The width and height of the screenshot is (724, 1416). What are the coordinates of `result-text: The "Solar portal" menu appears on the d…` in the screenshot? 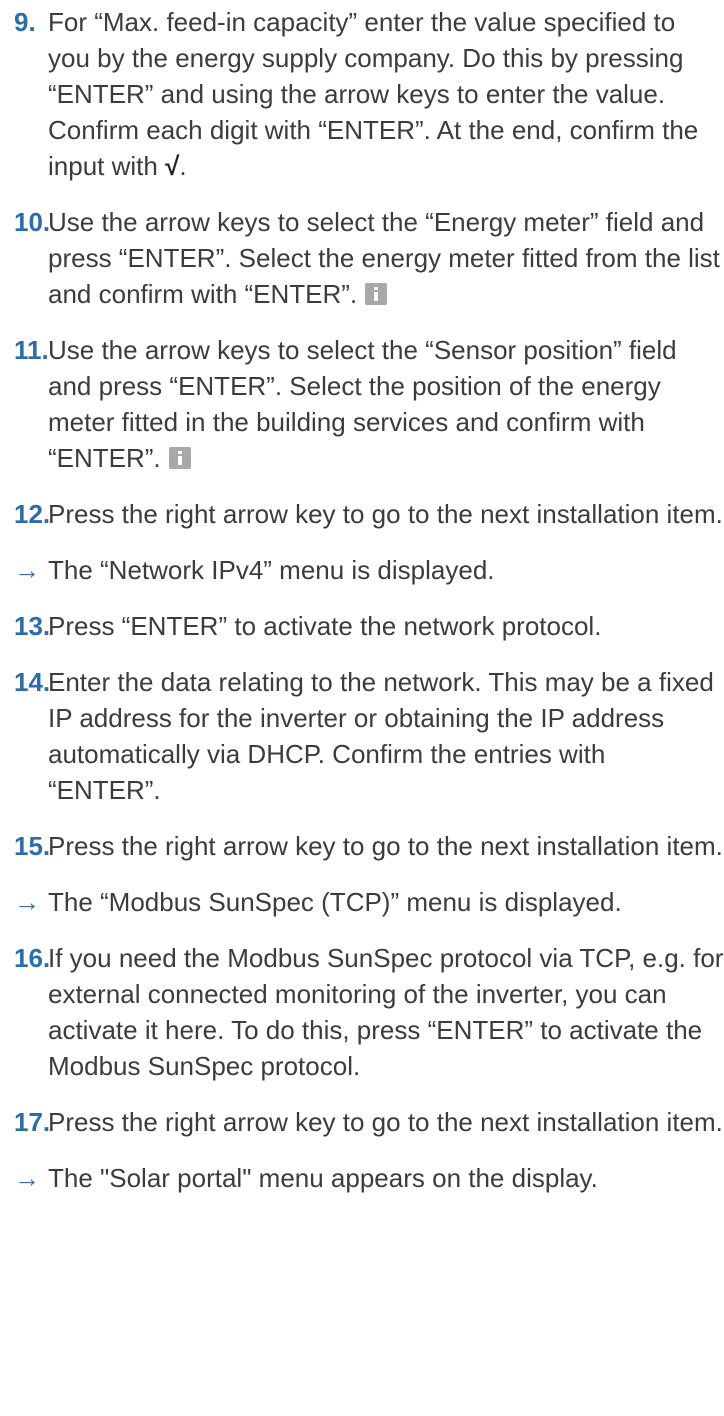 It's located at (323, 1178).